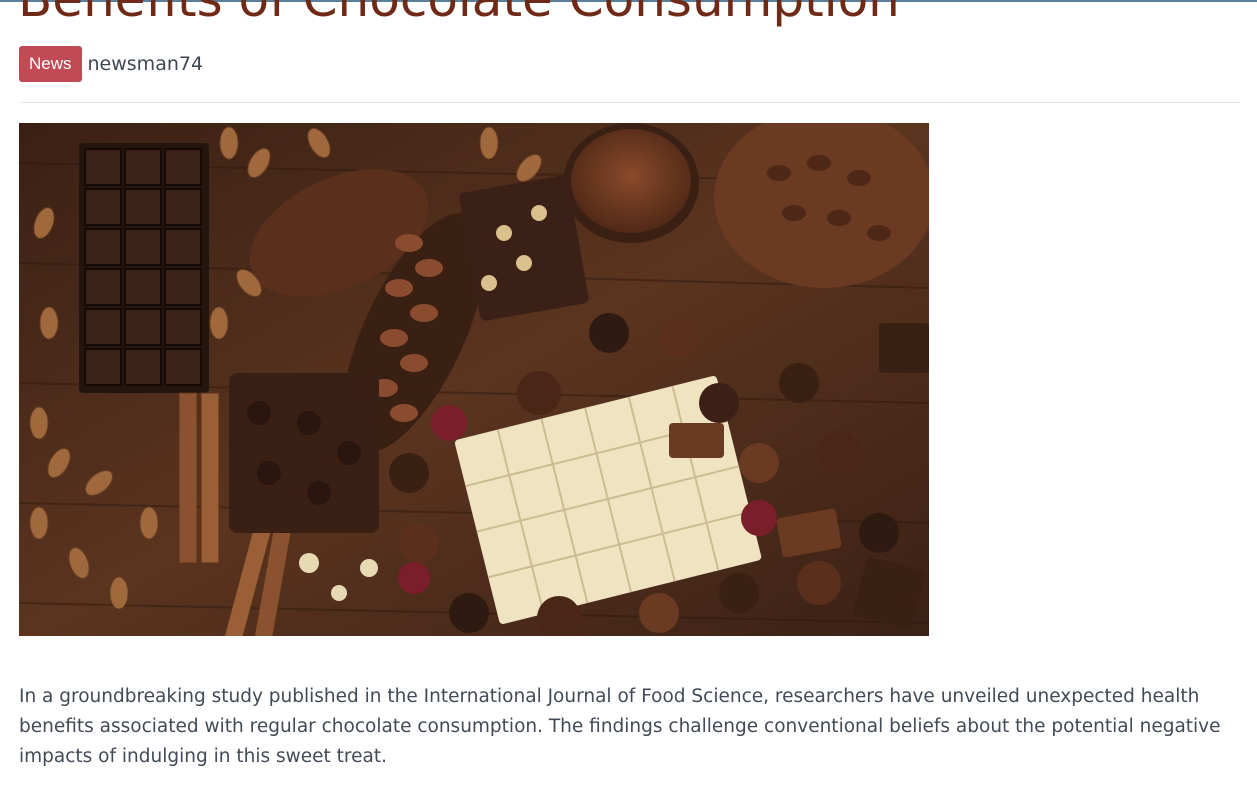 The width and height of the screenshot is (1257, 796). I want to click on article-title: Benefits of Chocolate Consumption, so click(459, 16).